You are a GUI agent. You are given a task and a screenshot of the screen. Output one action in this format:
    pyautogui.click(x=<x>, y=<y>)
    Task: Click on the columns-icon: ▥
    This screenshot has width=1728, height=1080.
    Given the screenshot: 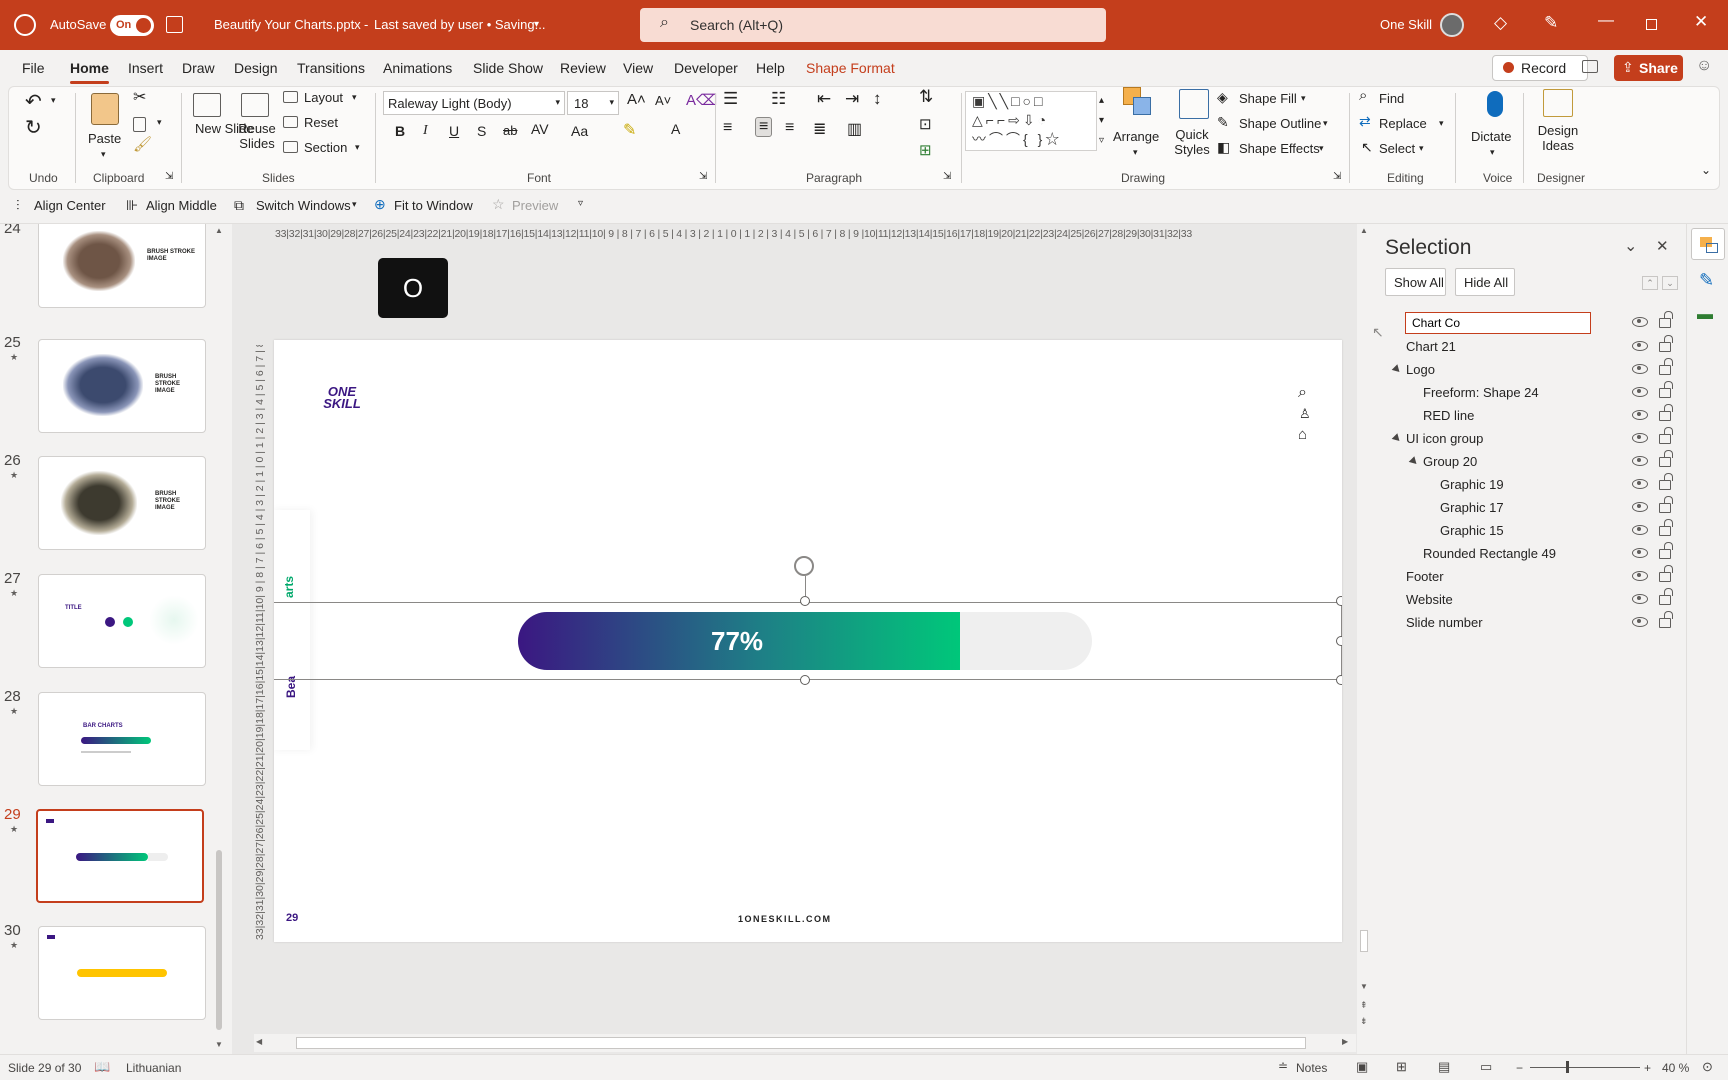 What is the action you would take?
    pyautogui.click(x=854, y=129)
    